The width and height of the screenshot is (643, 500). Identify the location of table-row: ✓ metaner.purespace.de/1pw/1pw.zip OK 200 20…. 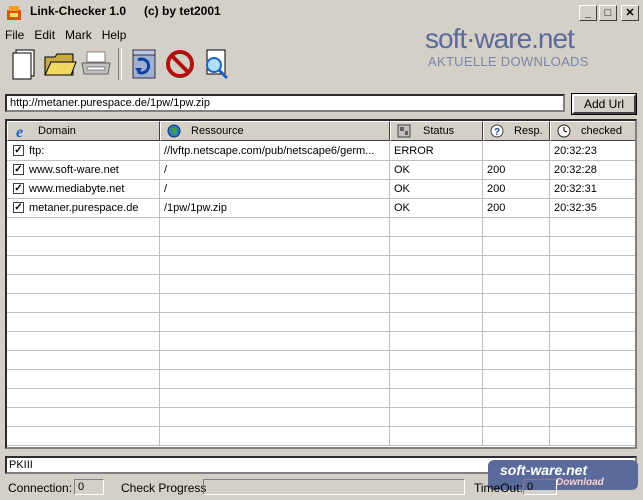
(321, 208).